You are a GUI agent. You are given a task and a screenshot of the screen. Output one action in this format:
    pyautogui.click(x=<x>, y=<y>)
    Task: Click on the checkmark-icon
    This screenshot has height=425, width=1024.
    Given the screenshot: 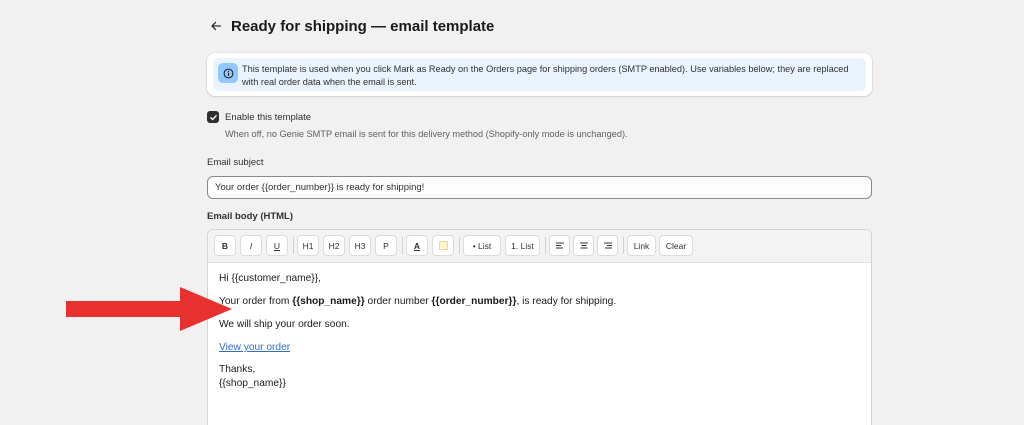 What is the action you would take?
    pyautogui.click(x=213, y=117)
    